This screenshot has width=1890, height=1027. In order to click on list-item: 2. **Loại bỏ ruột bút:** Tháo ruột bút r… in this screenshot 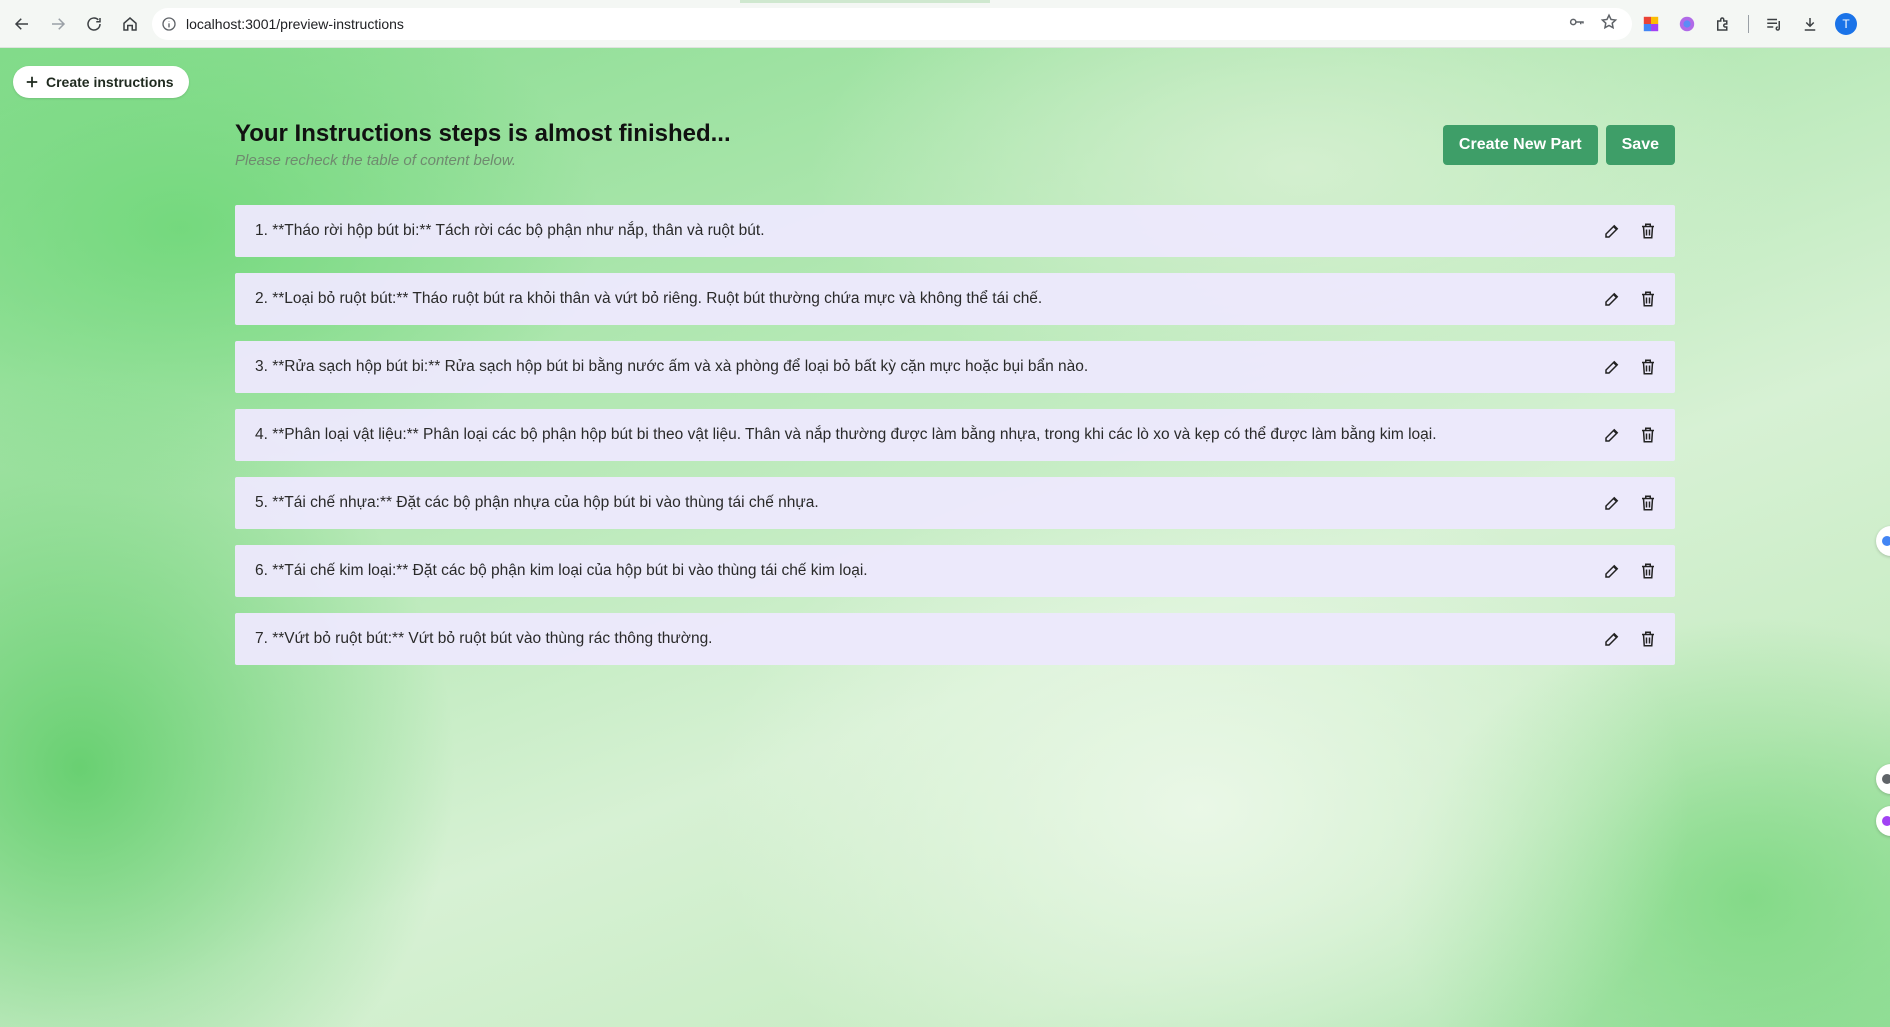, I will do `click(955, 299)`.